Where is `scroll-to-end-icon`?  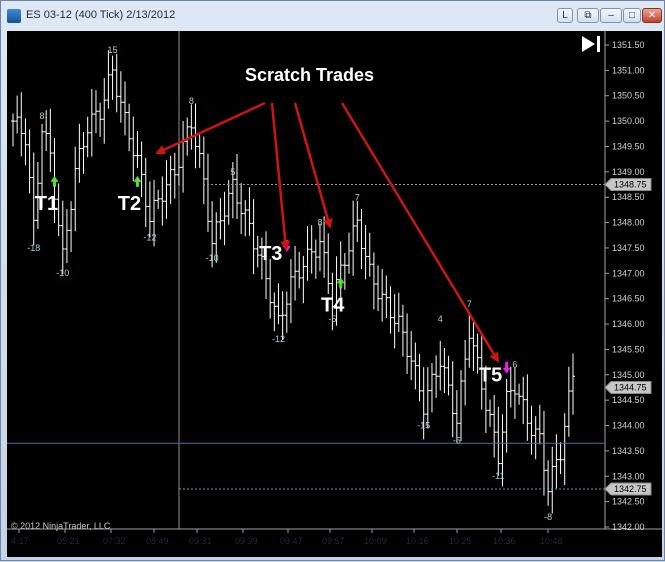 scroll-to-end-icon is located at coordinates (591, 44).